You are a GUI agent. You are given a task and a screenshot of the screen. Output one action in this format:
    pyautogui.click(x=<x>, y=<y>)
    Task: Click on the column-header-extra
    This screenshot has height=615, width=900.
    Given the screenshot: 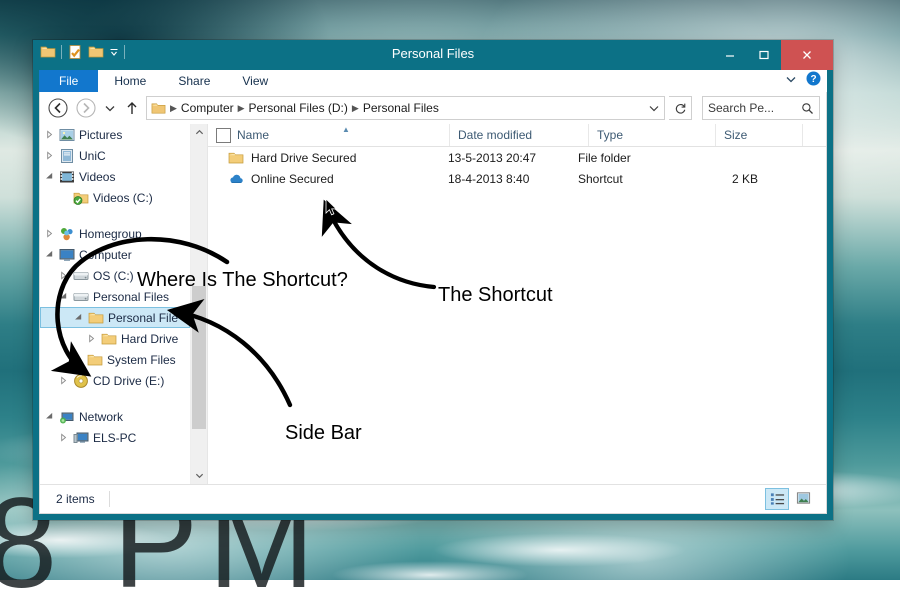 What is the action you would take?
    pyautogui.click(x=814, y=135)
    